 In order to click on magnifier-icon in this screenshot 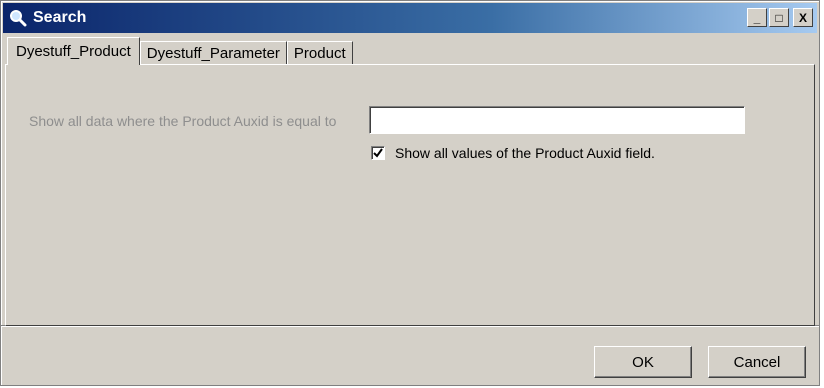, I will do `click(18, 18)`.